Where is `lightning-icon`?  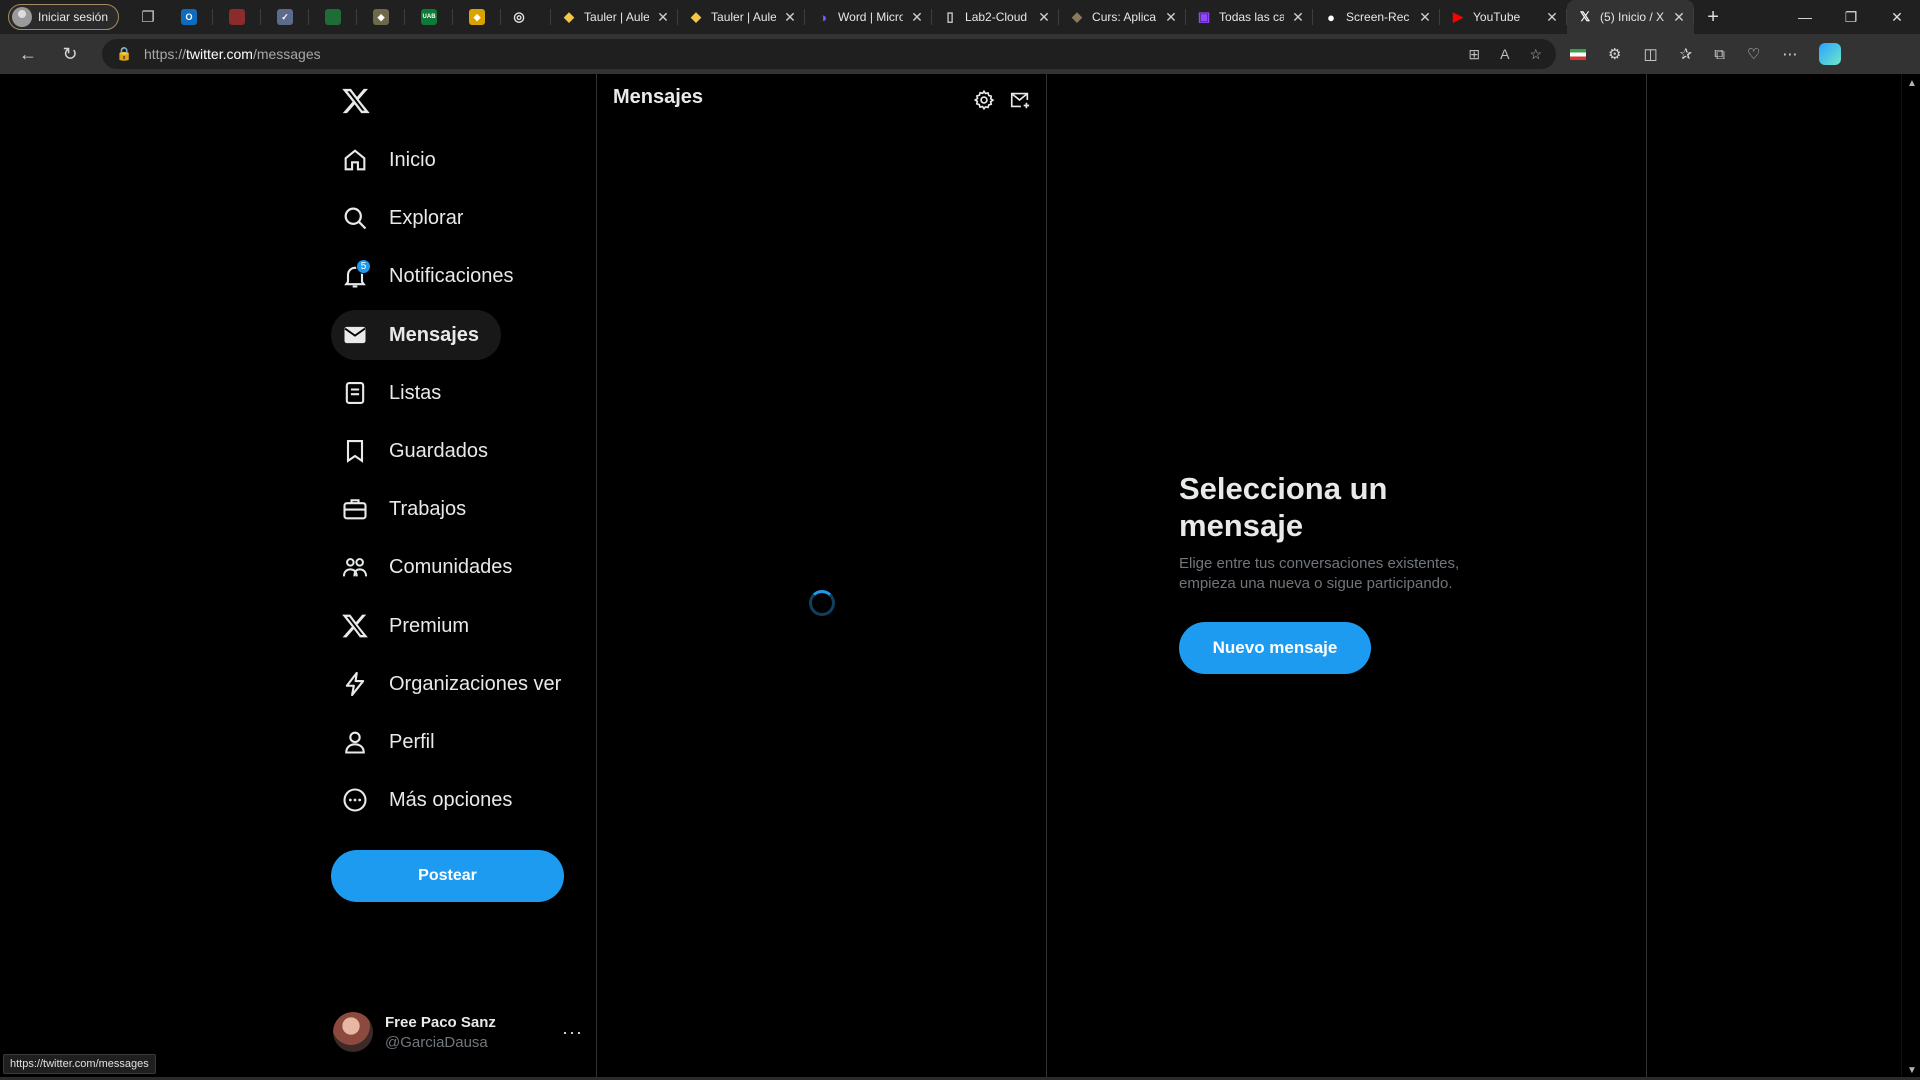 lightning-icon is located at coordinates (355, 684).